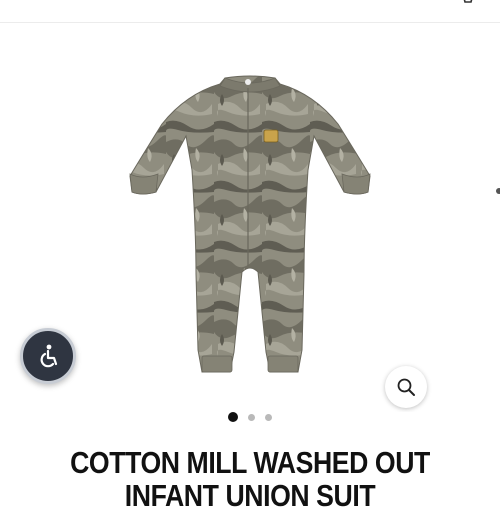 Image resolution: width=500 pixels, height=513 pixels. Describe the element at coordinates (250, 11) in the screenshot. I see `top-bar` at that location.